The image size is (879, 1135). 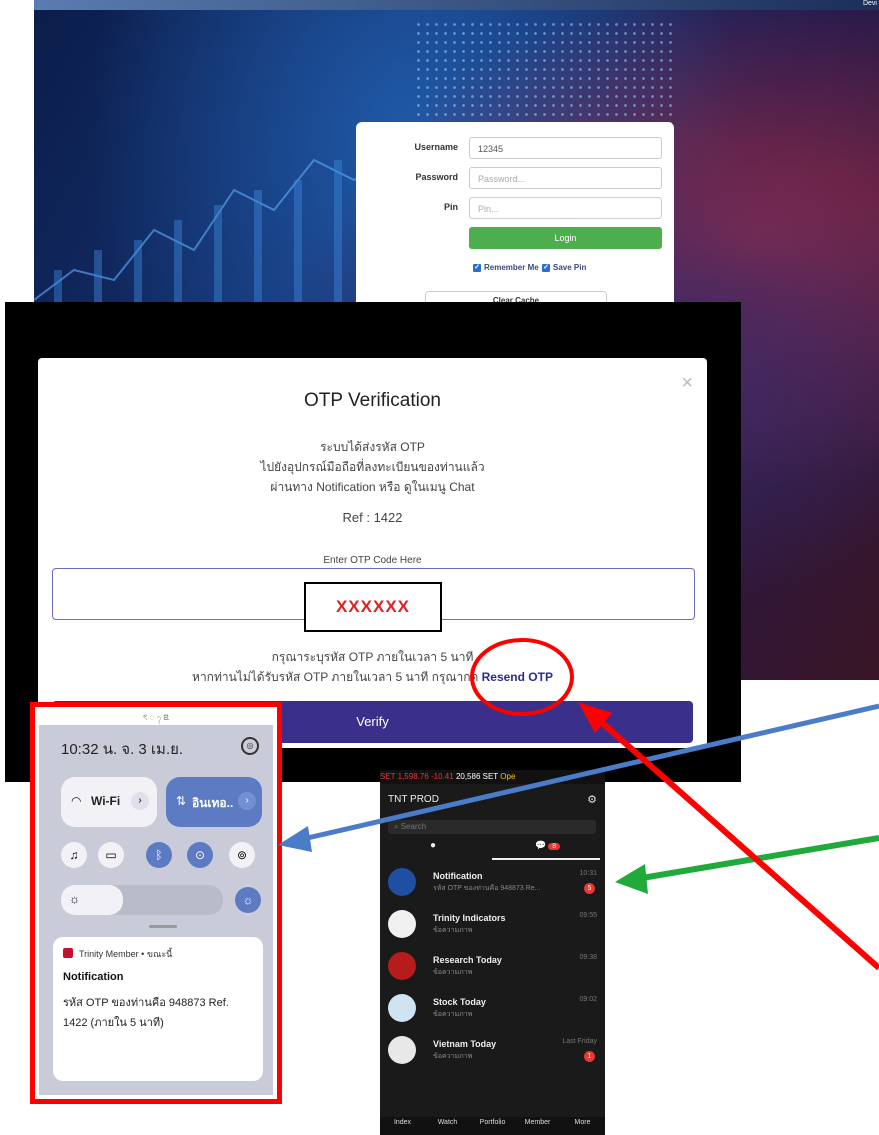 I want to click on red-arrow, so click(x=733, y=840).